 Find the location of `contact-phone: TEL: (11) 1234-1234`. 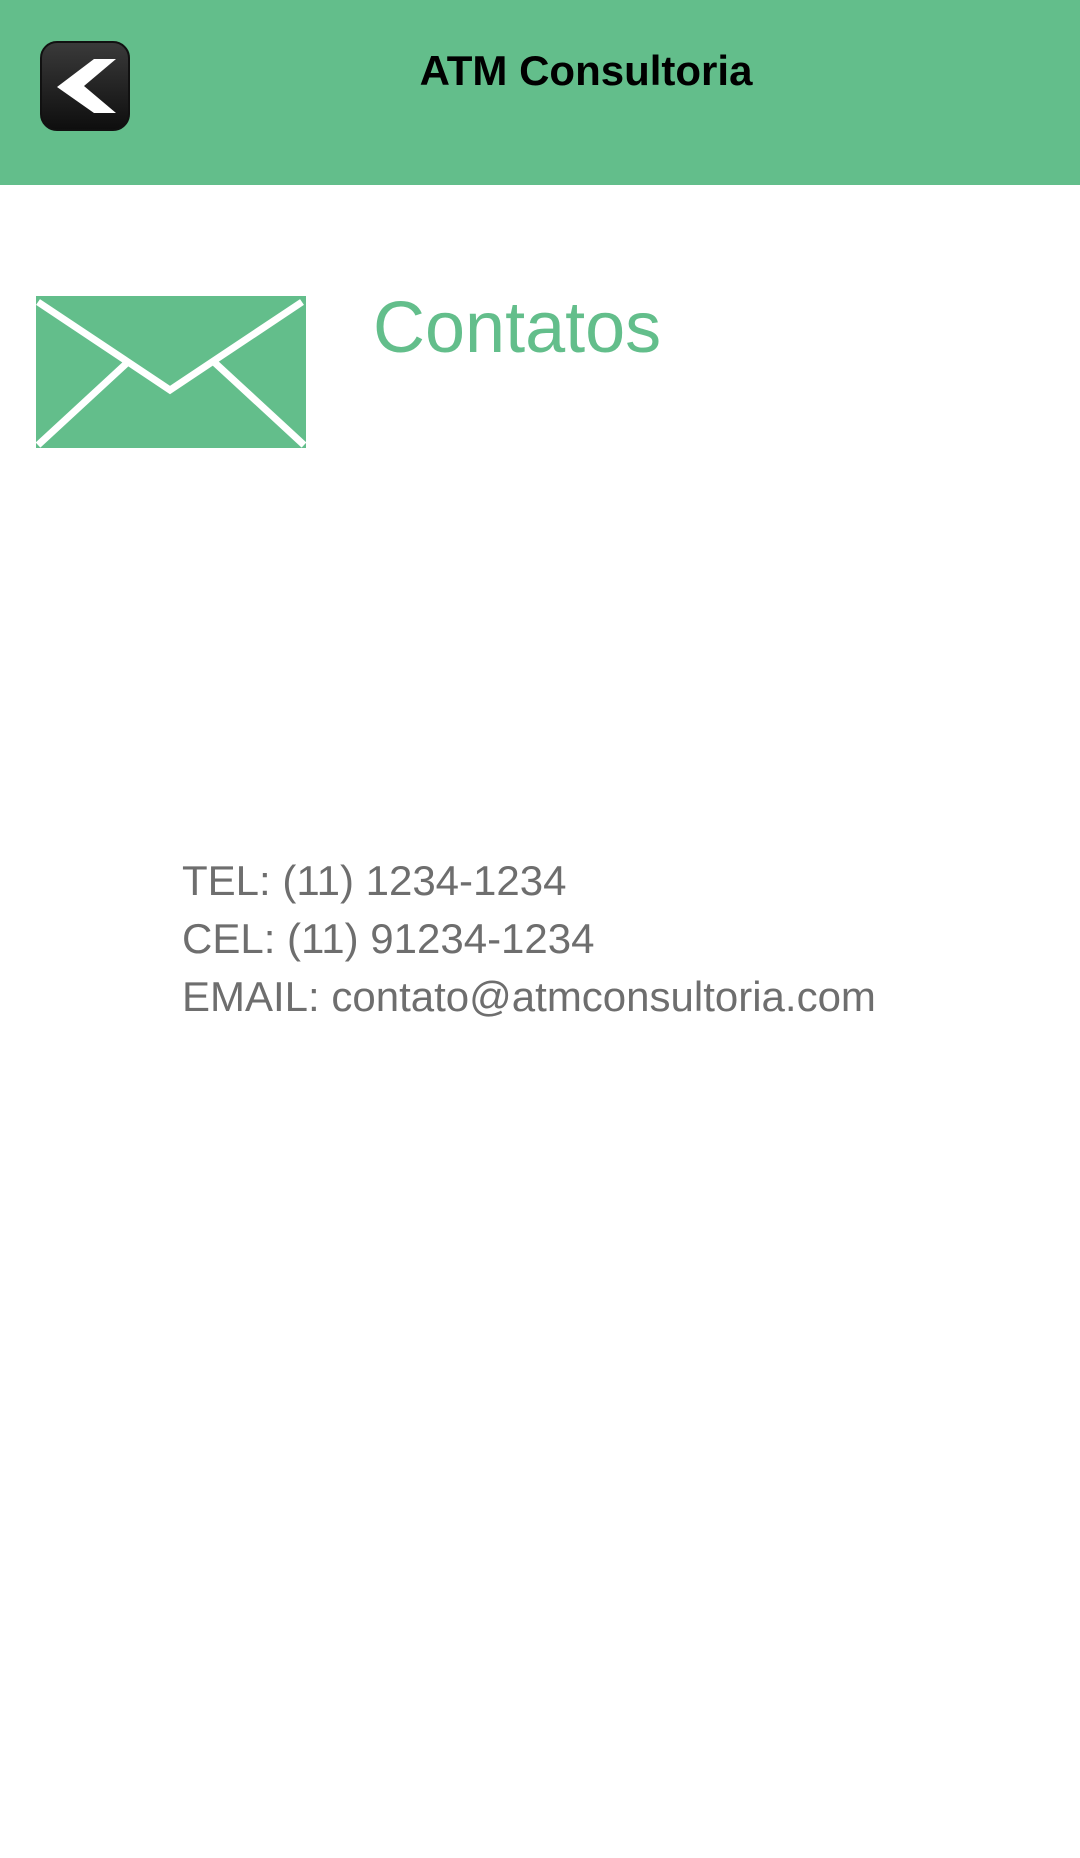

contact-phone: TEL: (11) 1234-1234 is located at coordinates (374, 880).